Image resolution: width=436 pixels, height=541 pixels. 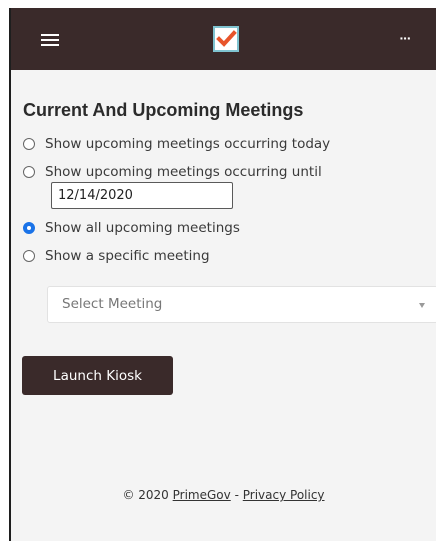 I want to click on option-specific-meeting: Show a specific meeting, so click(x=116, y=256).